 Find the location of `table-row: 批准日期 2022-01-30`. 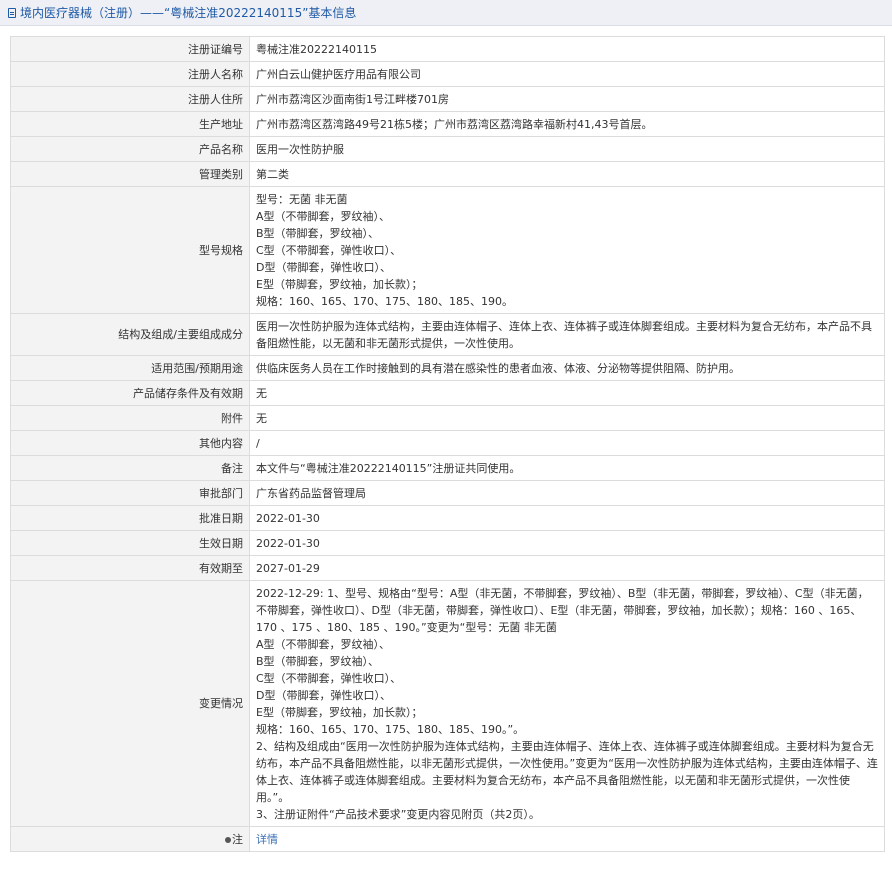

table-row: 批准日期 2022-01-30 is located at coordinates (447, 518).